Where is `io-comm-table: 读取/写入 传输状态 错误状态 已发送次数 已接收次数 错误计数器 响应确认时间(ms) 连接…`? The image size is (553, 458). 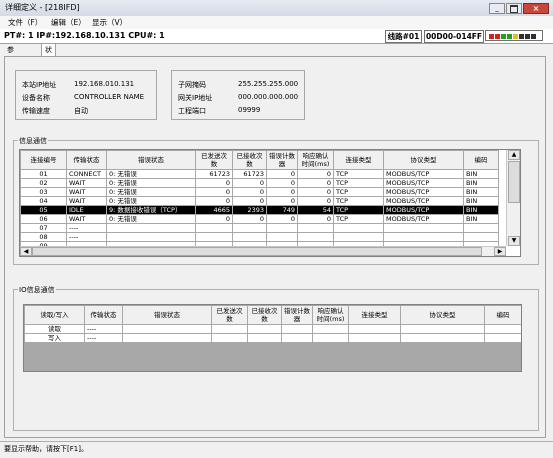
io-comm-table: 读取/写入 传输状态 错误状态 已发送次数 已接收次数 错误计数器 响应确认时间(ms) 连接… is located at coordinates (272, 338).